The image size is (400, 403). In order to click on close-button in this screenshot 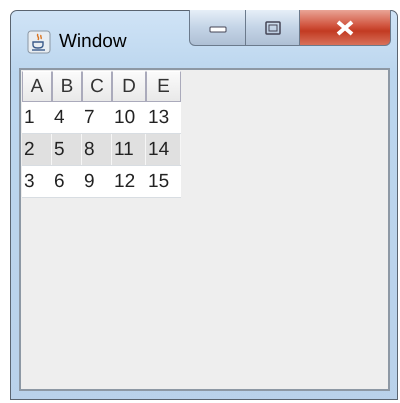, I will do `click(345, 28)`.